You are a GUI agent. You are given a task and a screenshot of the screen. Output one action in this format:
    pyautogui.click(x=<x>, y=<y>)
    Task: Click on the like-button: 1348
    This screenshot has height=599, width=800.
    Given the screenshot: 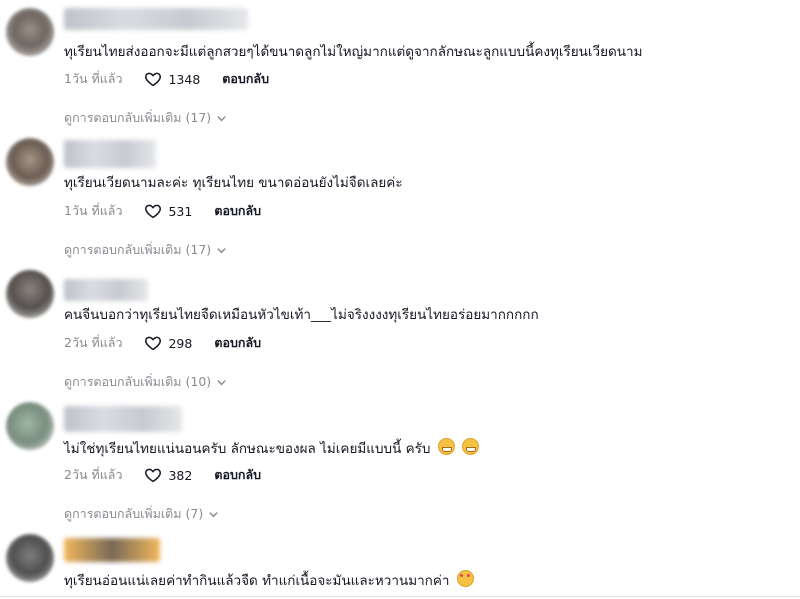 What is the action you would take?
    pyautogui.click(x=172, y=79)
    